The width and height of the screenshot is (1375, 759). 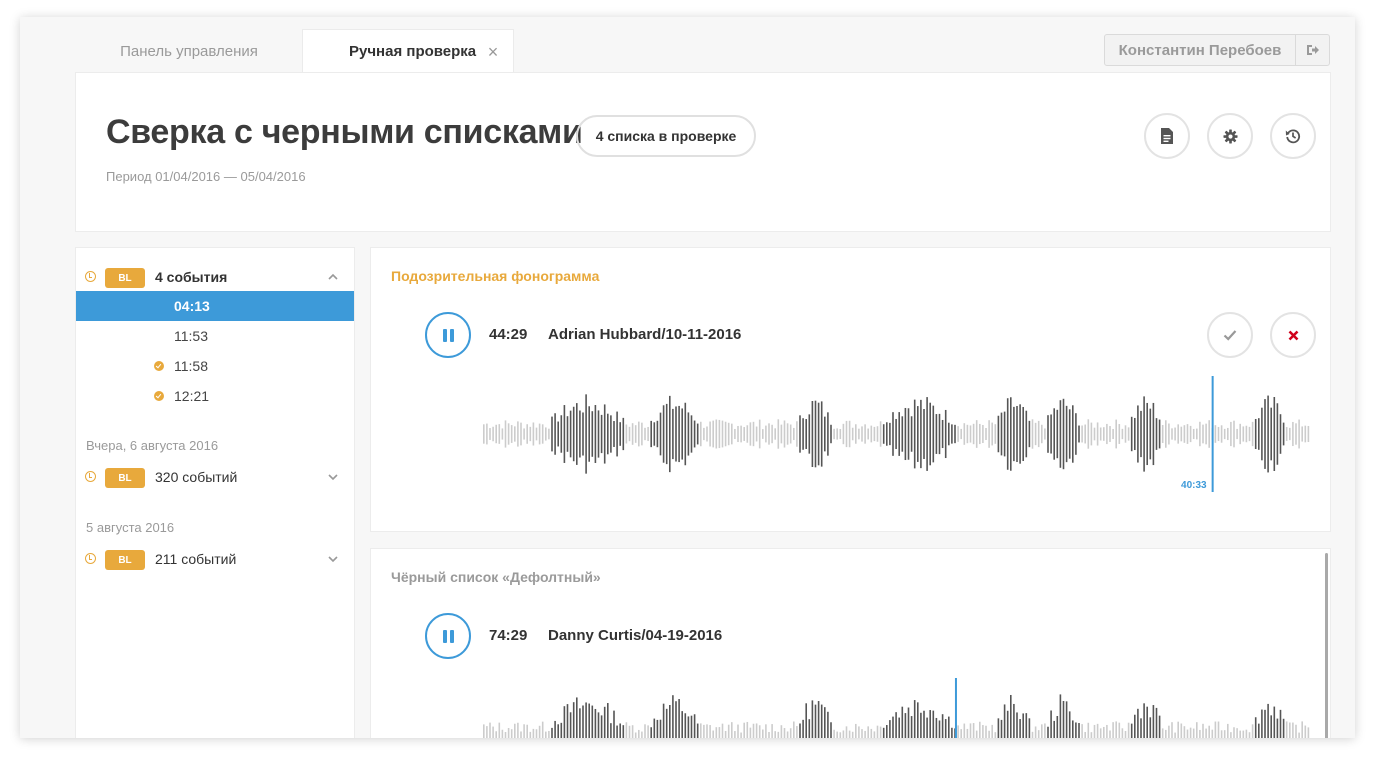 I want to click on history-button, so click(x=1293, y=136).